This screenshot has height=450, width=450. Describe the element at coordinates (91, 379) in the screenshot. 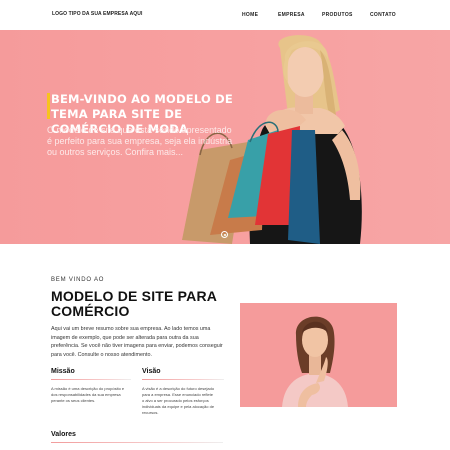

I see `missao-divider` at that location.